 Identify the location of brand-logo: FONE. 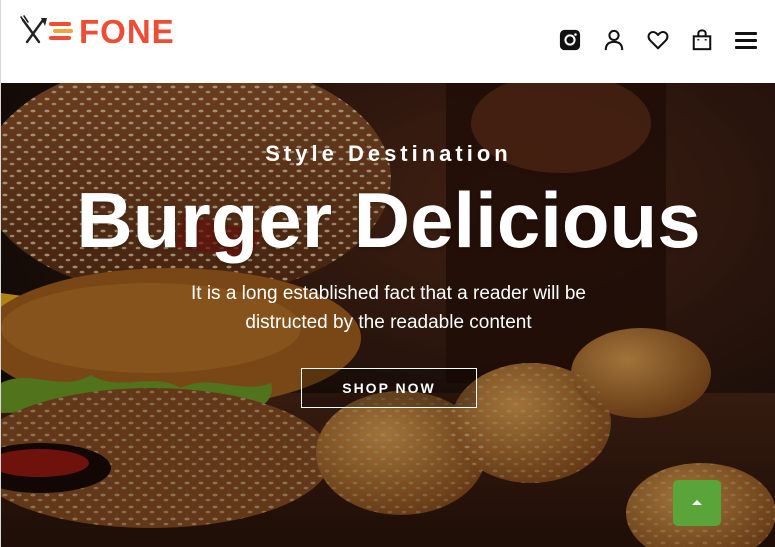
(97, 32).